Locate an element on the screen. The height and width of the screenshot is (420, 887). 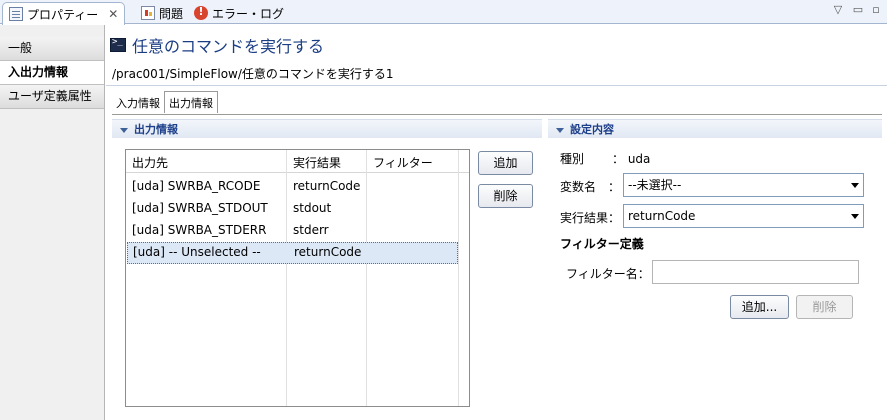
close-icon: ✕ is located at coordinates (113, 14).